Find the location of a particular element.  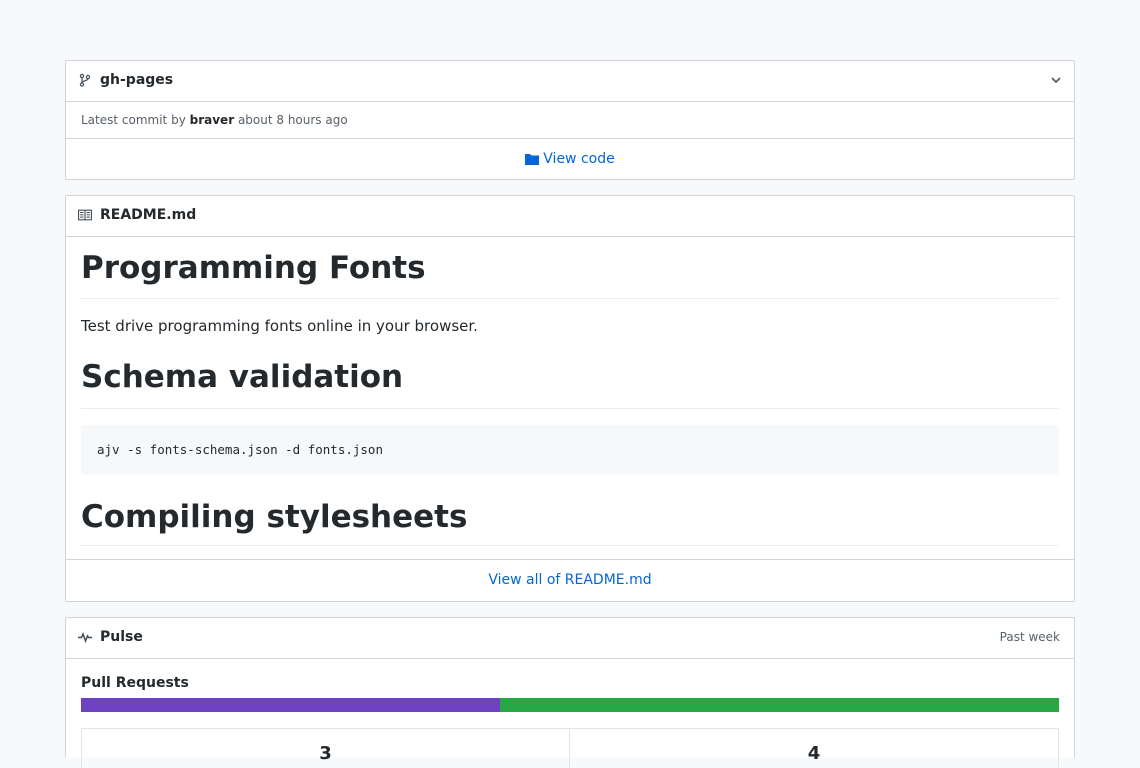

pull-requests-bar is located at coordinates (570, 705).